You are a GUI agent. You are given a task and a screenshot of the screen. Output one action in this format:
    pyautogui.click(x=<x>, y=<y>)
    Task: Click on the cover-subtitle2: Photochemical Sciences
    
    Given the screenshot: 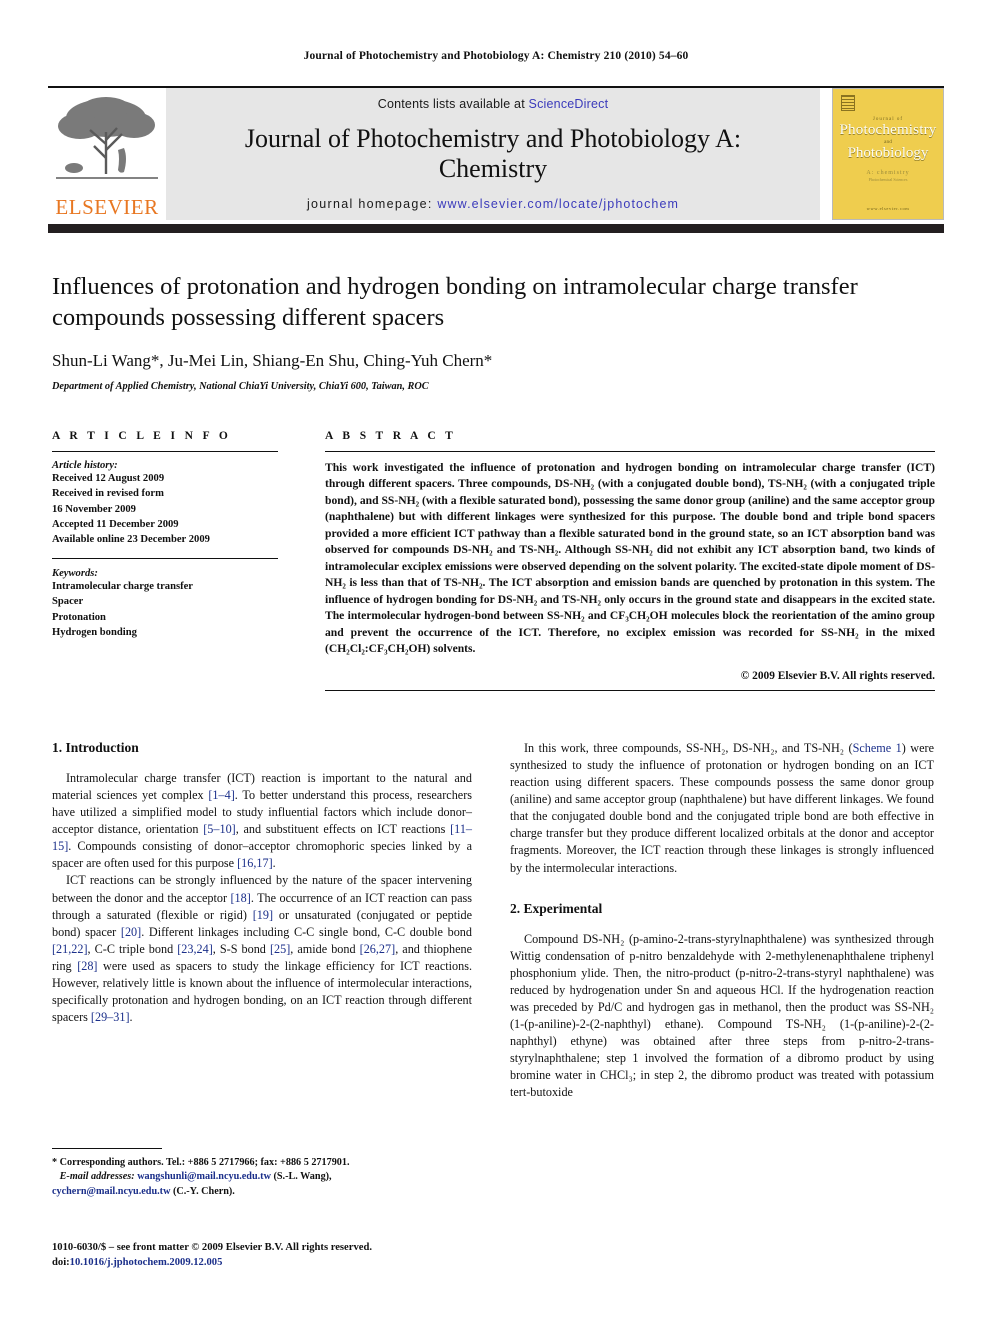 What is the action you would take?
    pyautogui.click(x=888, y=179)
    